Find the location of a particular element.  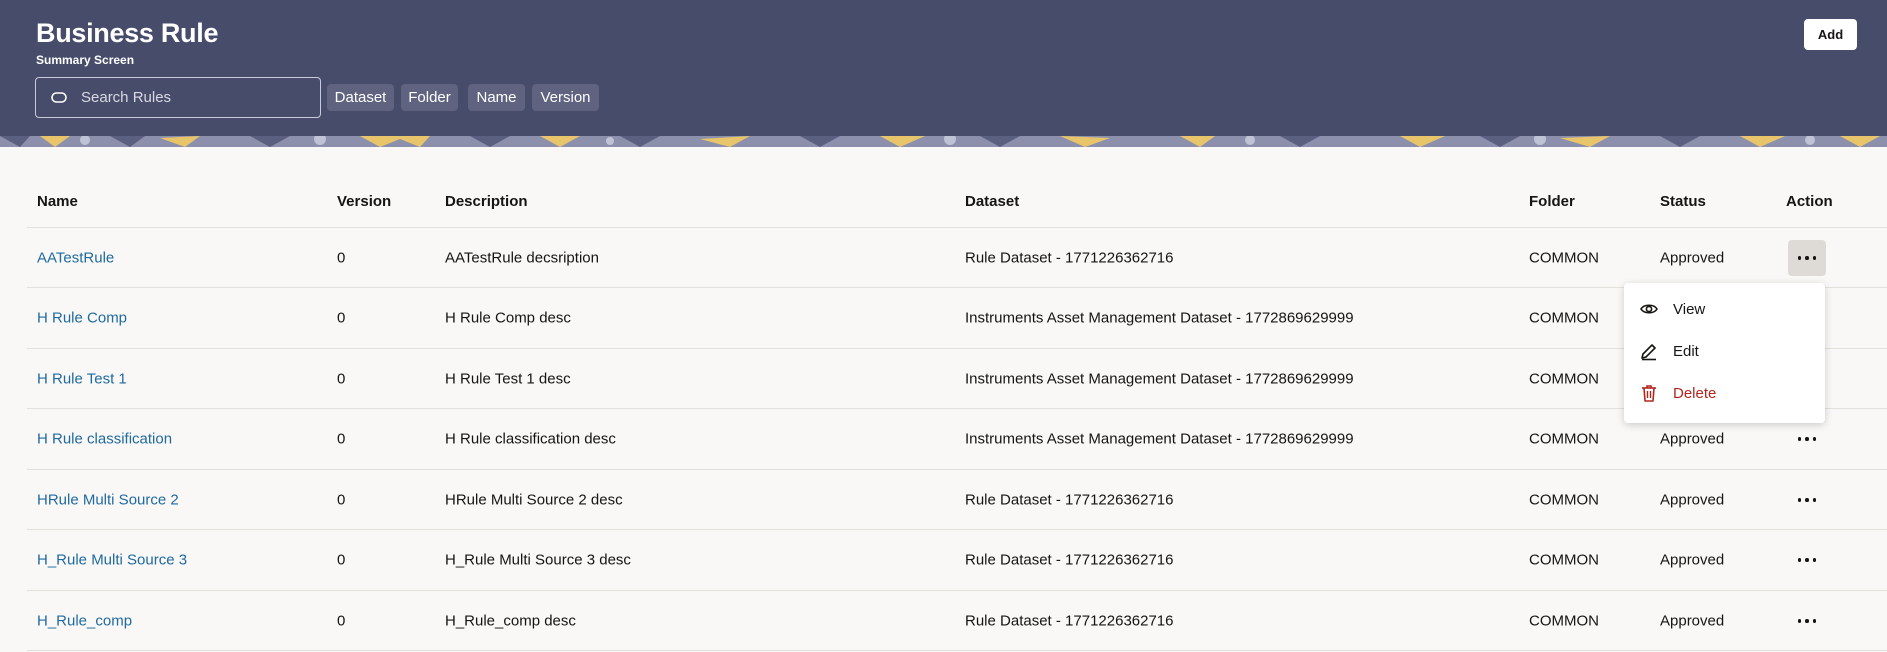

page-subtitle: Summary Screen is located at coordinates (85, 60).